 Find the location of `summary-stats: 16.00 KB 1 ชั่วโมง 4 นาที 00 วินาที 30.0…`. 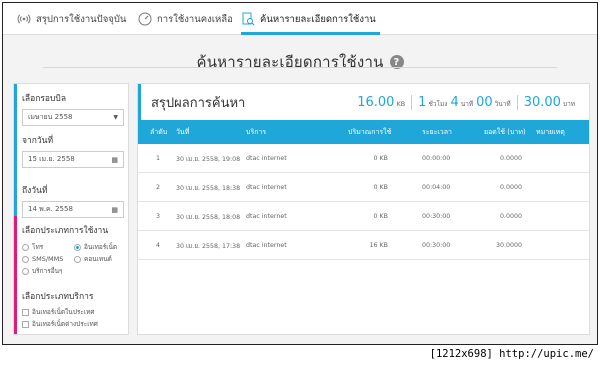

summary-stats: 16.00 KB 1 ชั่วโมง 4 นาที 00 วินาที 30.0… is located at coordinates (466, 102).